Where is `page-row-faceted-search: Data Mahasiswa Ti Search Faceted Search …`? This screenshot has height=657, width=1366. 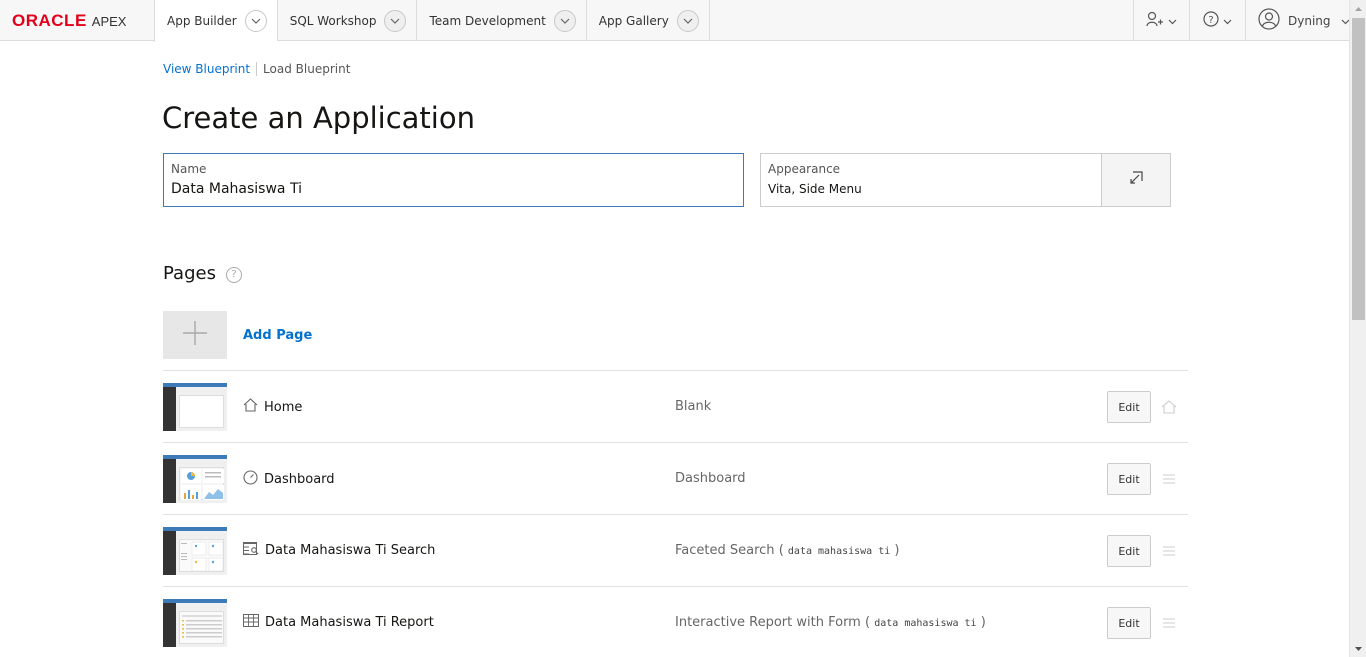 page-row-faceted-search: Data Mahasiswa Ti Search Faceted Search … is located at coordinates (675, 551).